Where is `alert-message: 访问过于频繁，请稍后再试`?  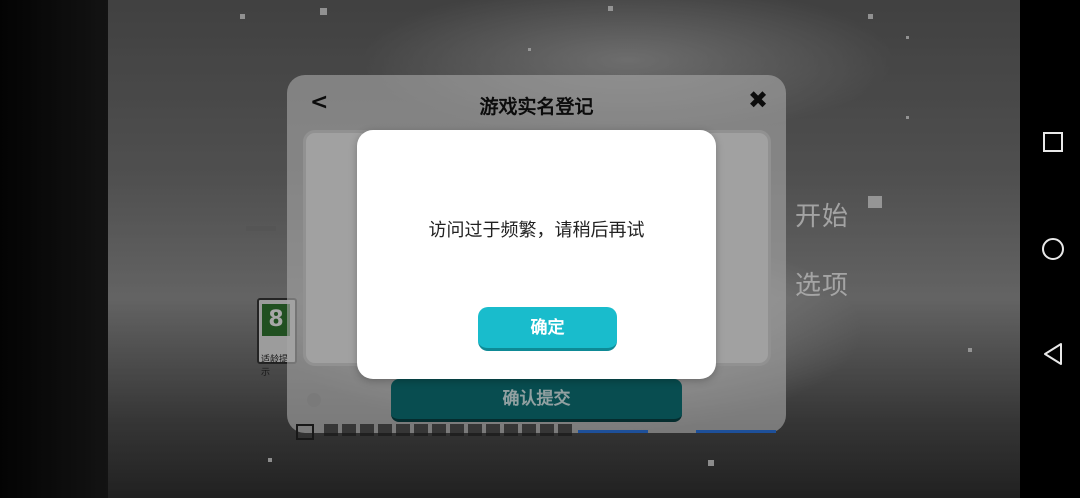
alert-message: 访问过于频繁，请稍后再试 is located at coordinates (536, 230).